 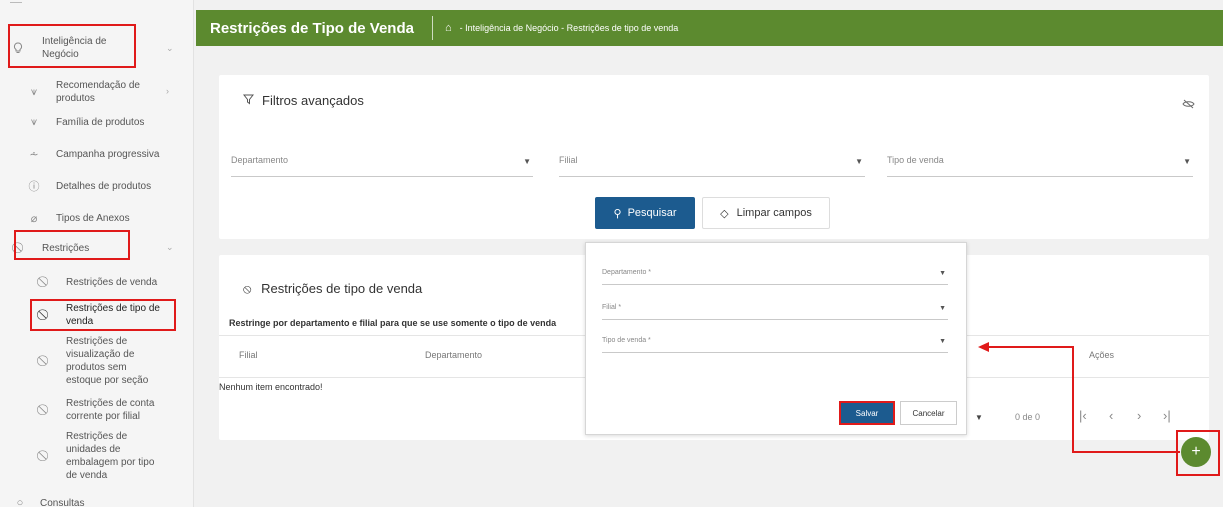 I want to click on annotation-arrow, so click(x=1079, y=397).